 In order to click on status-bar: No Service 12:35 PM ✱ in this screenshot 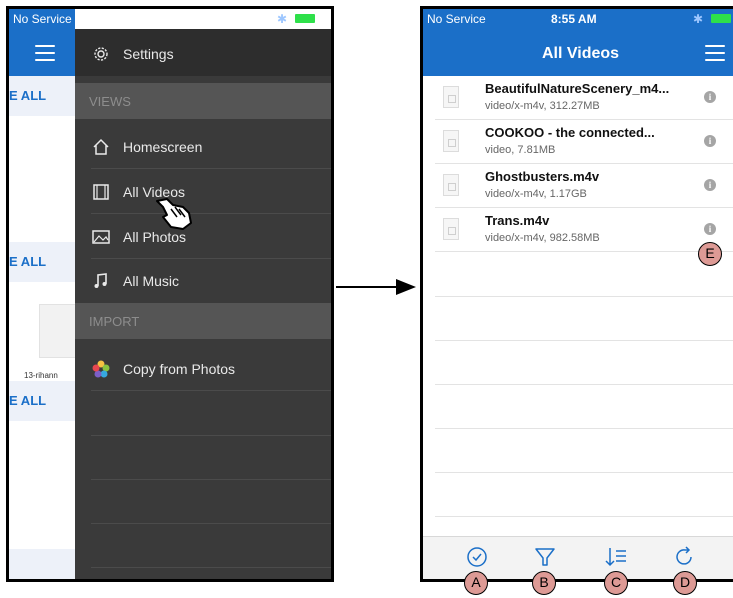, I will do `click(170, 19)`.